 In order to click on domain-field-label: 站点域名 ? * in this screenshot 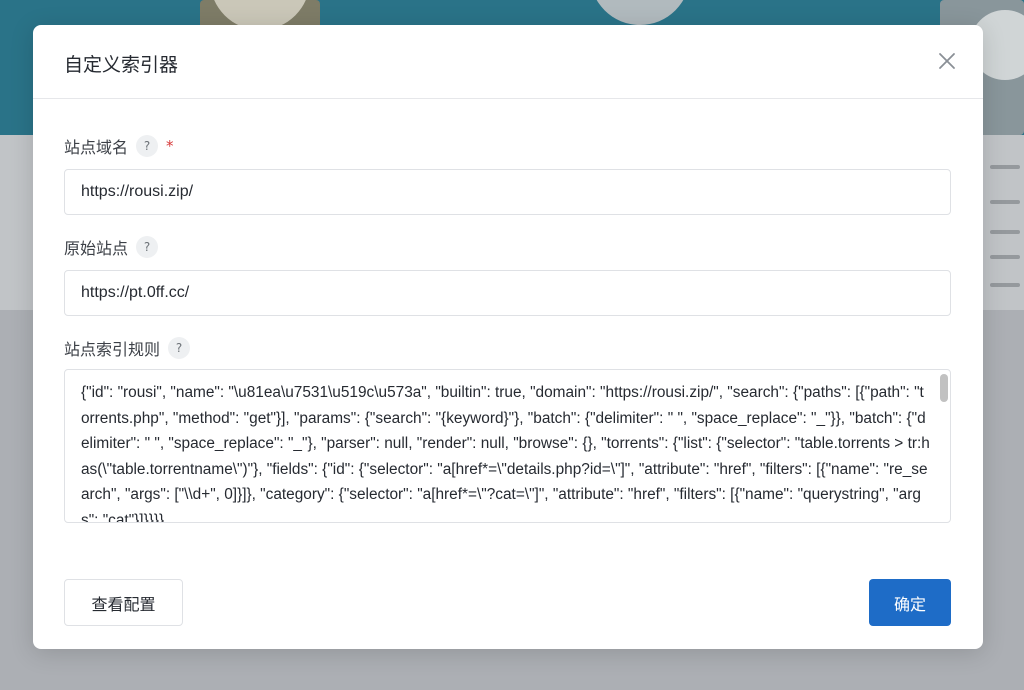, I will do `click(119, 146)`.